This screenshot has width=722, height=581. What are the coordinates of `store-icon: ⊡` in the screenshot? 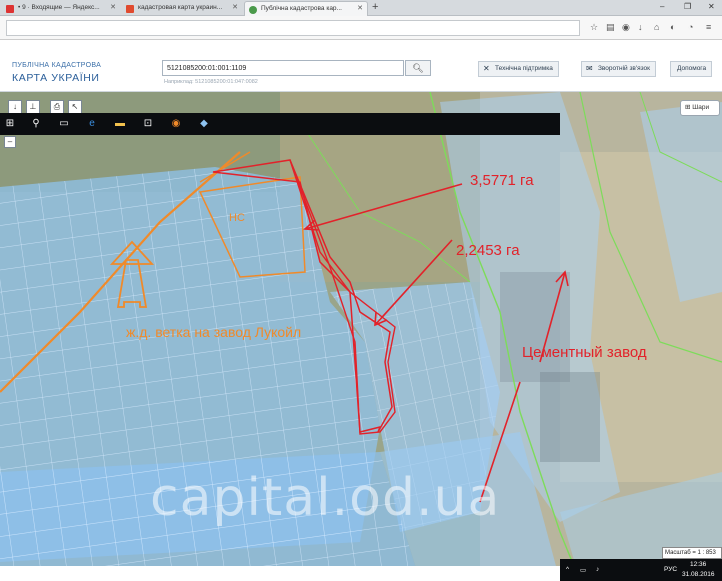 It's located at (148, 124).